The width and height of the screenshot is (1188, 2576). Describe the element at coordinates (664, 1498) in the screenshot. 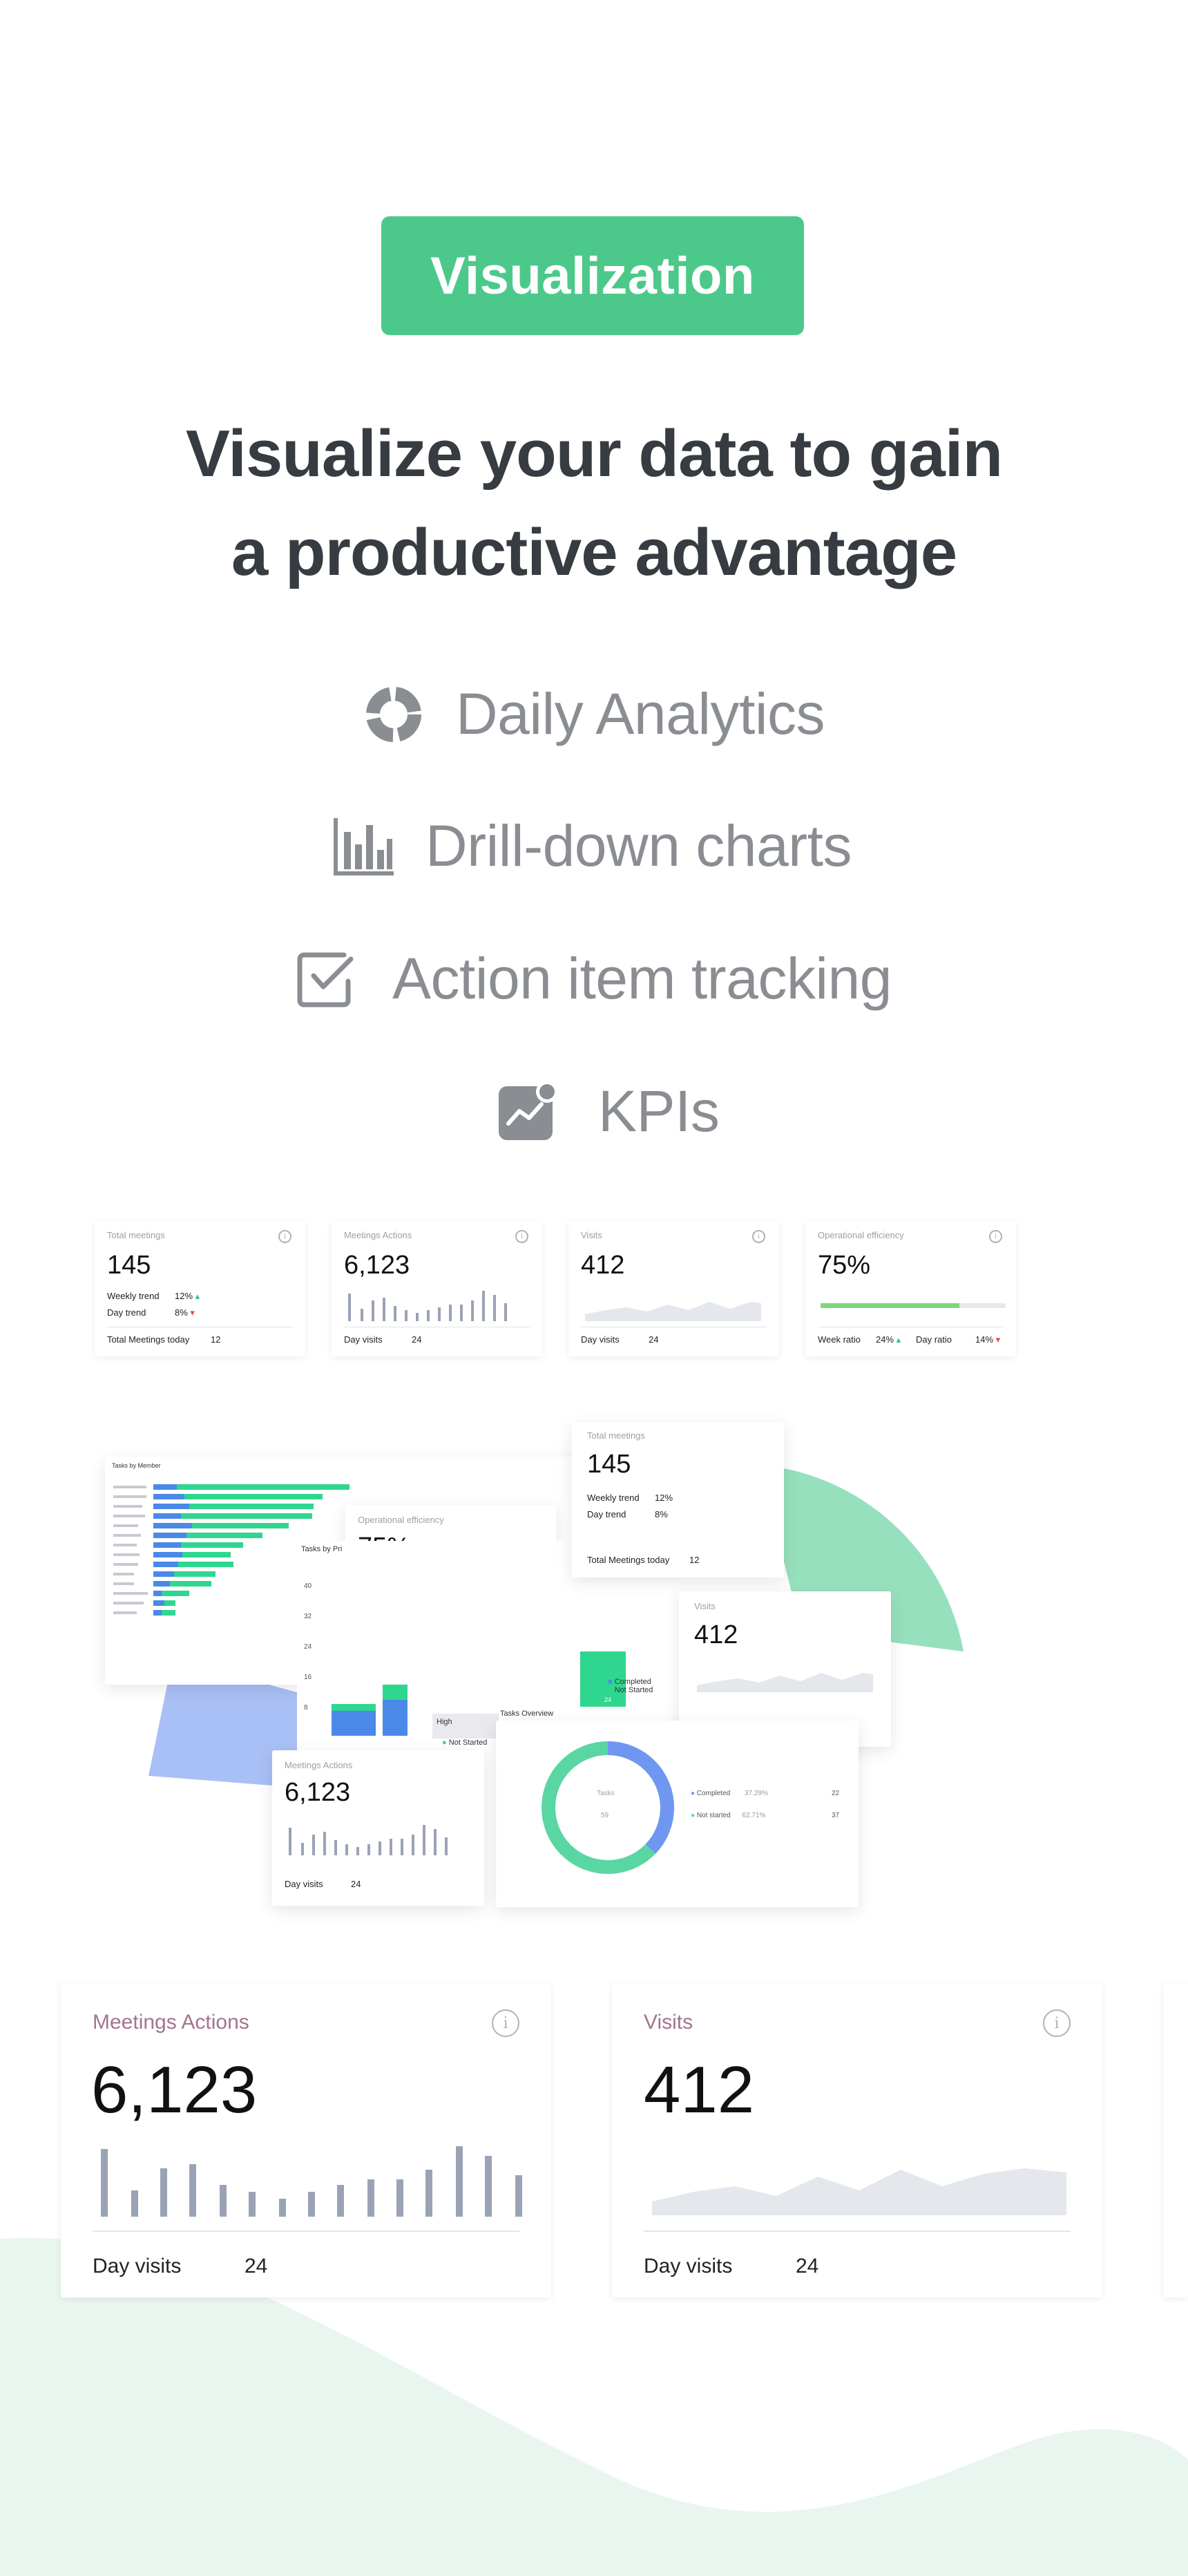

I see `weekly-trend-value: 12%` at that location.